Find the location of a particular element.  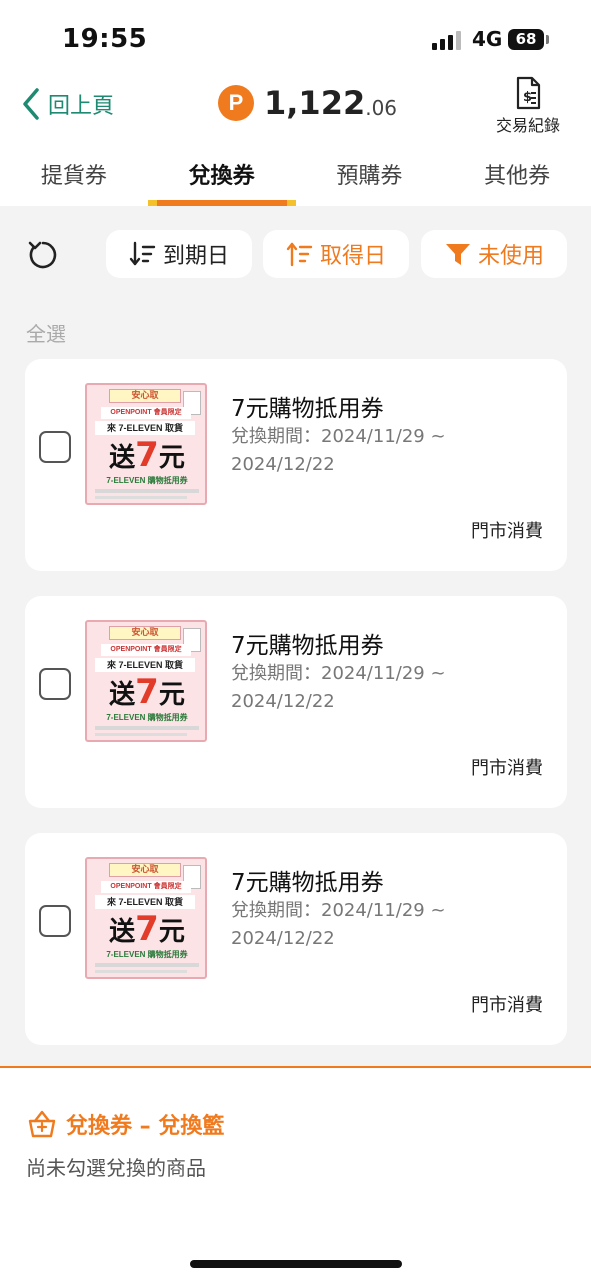

records-label: 交易紀錄 is located at coordinates (527, 125).